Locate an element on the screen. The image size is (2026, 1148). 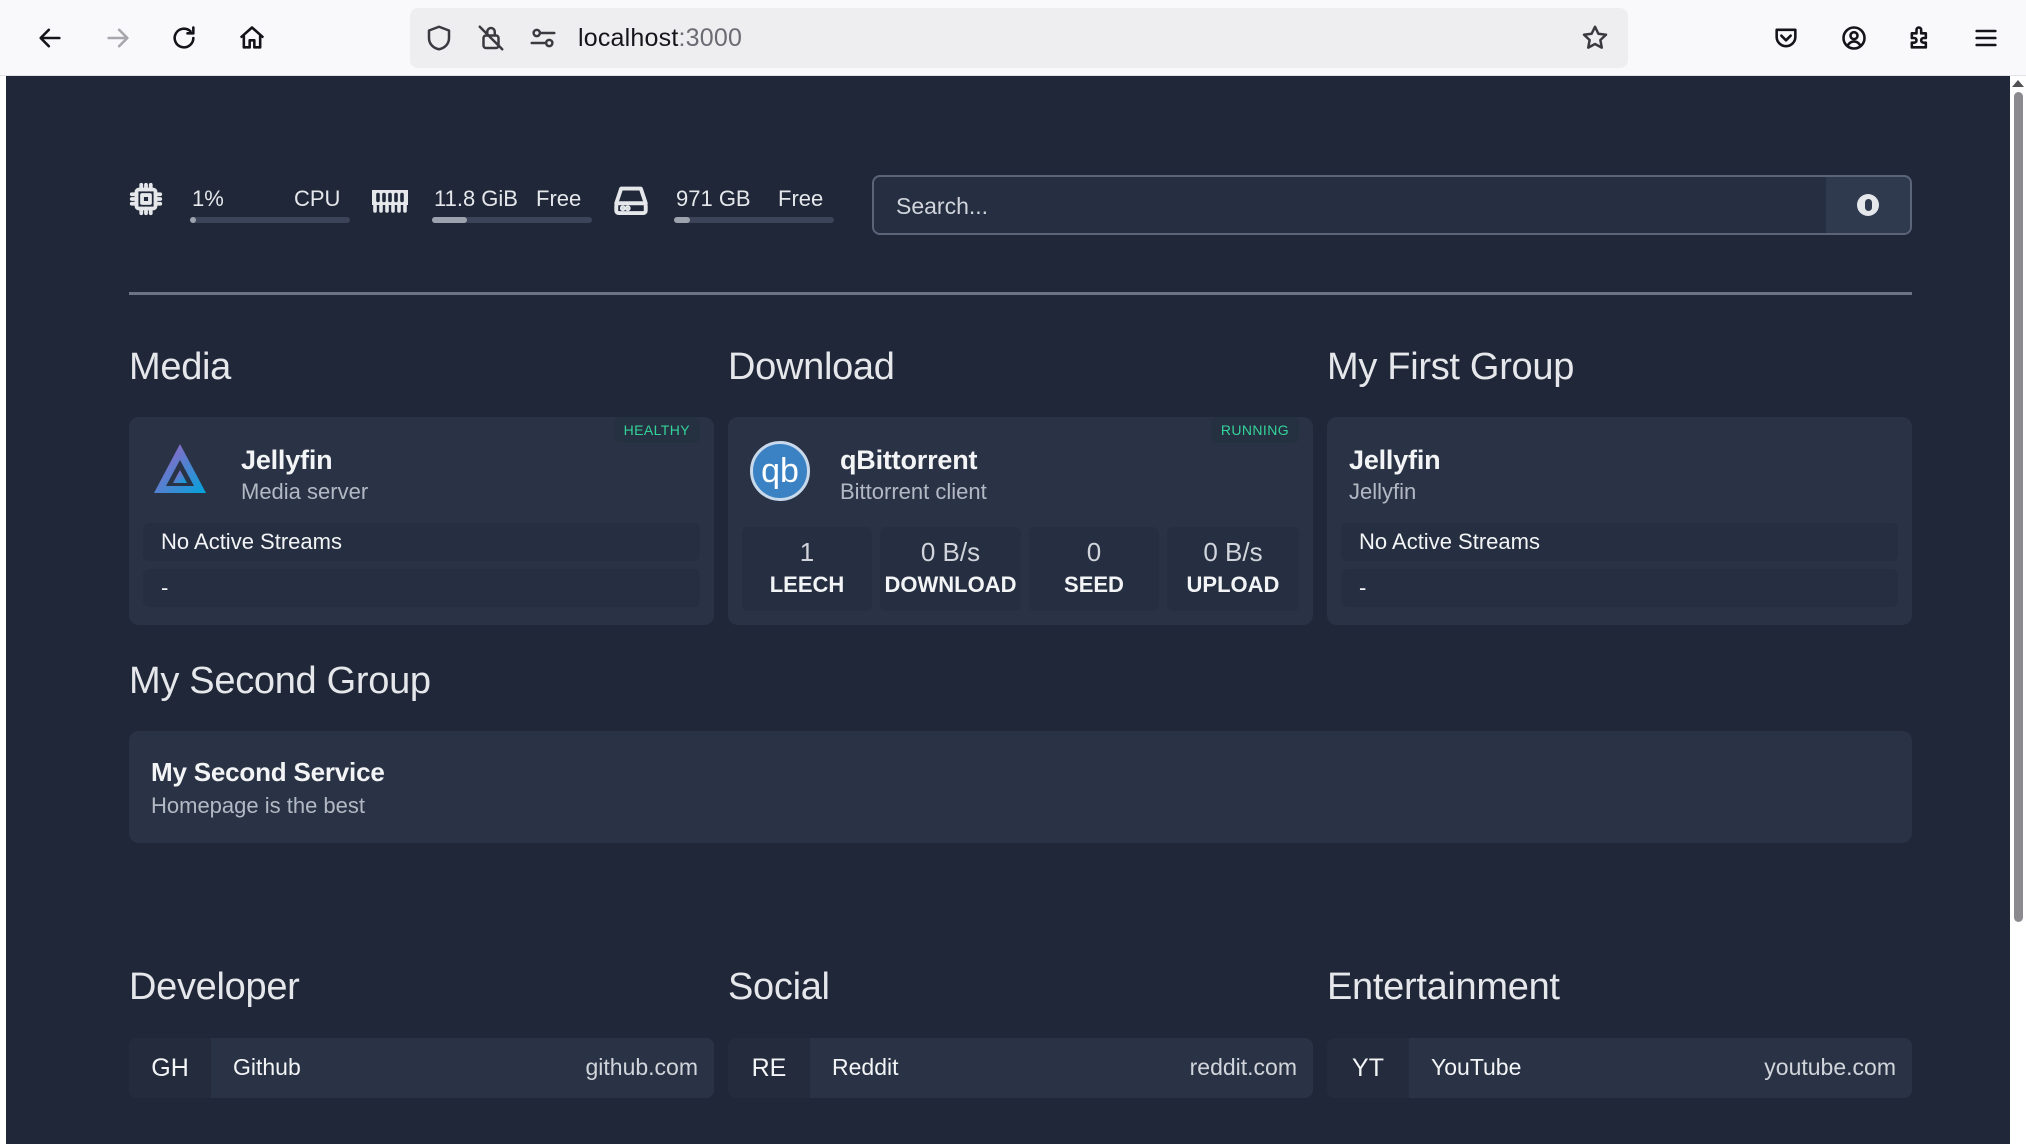
service-name: qBittorrent is located at coordinates (909, 460).